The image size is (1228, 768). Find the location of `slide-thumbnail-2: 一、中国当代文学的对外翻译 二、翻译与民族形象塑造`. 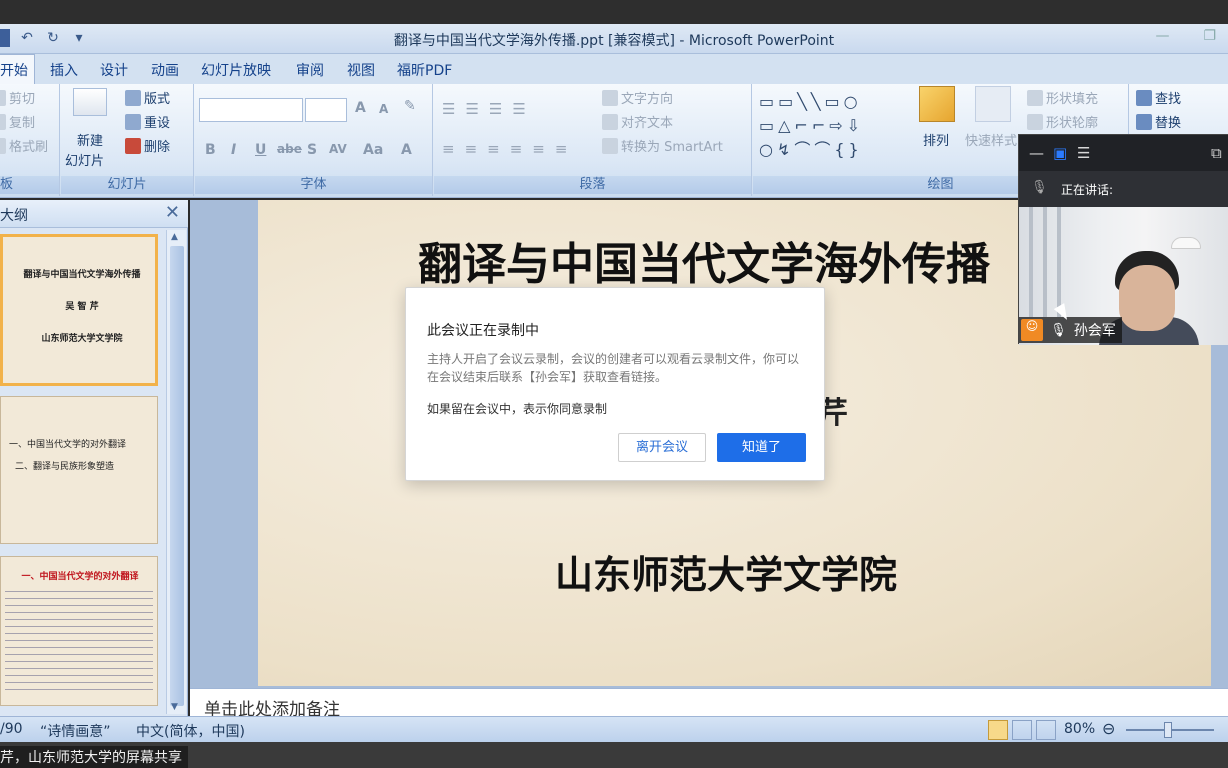

slide-thumbnail-2: 一、中国当代文学的对外翻译 二、翻译与民族形象塑造 is located at coordinates (79, 470).